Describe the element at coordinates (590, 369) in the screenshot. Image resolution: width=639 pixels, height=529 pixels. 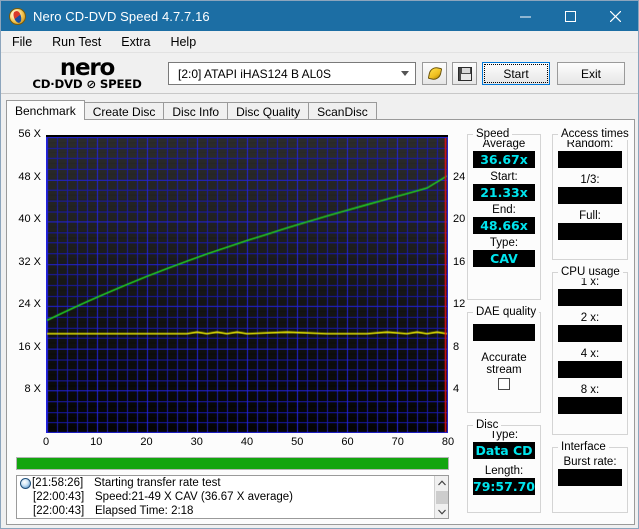
I see `cpu-4x-value` at that location.